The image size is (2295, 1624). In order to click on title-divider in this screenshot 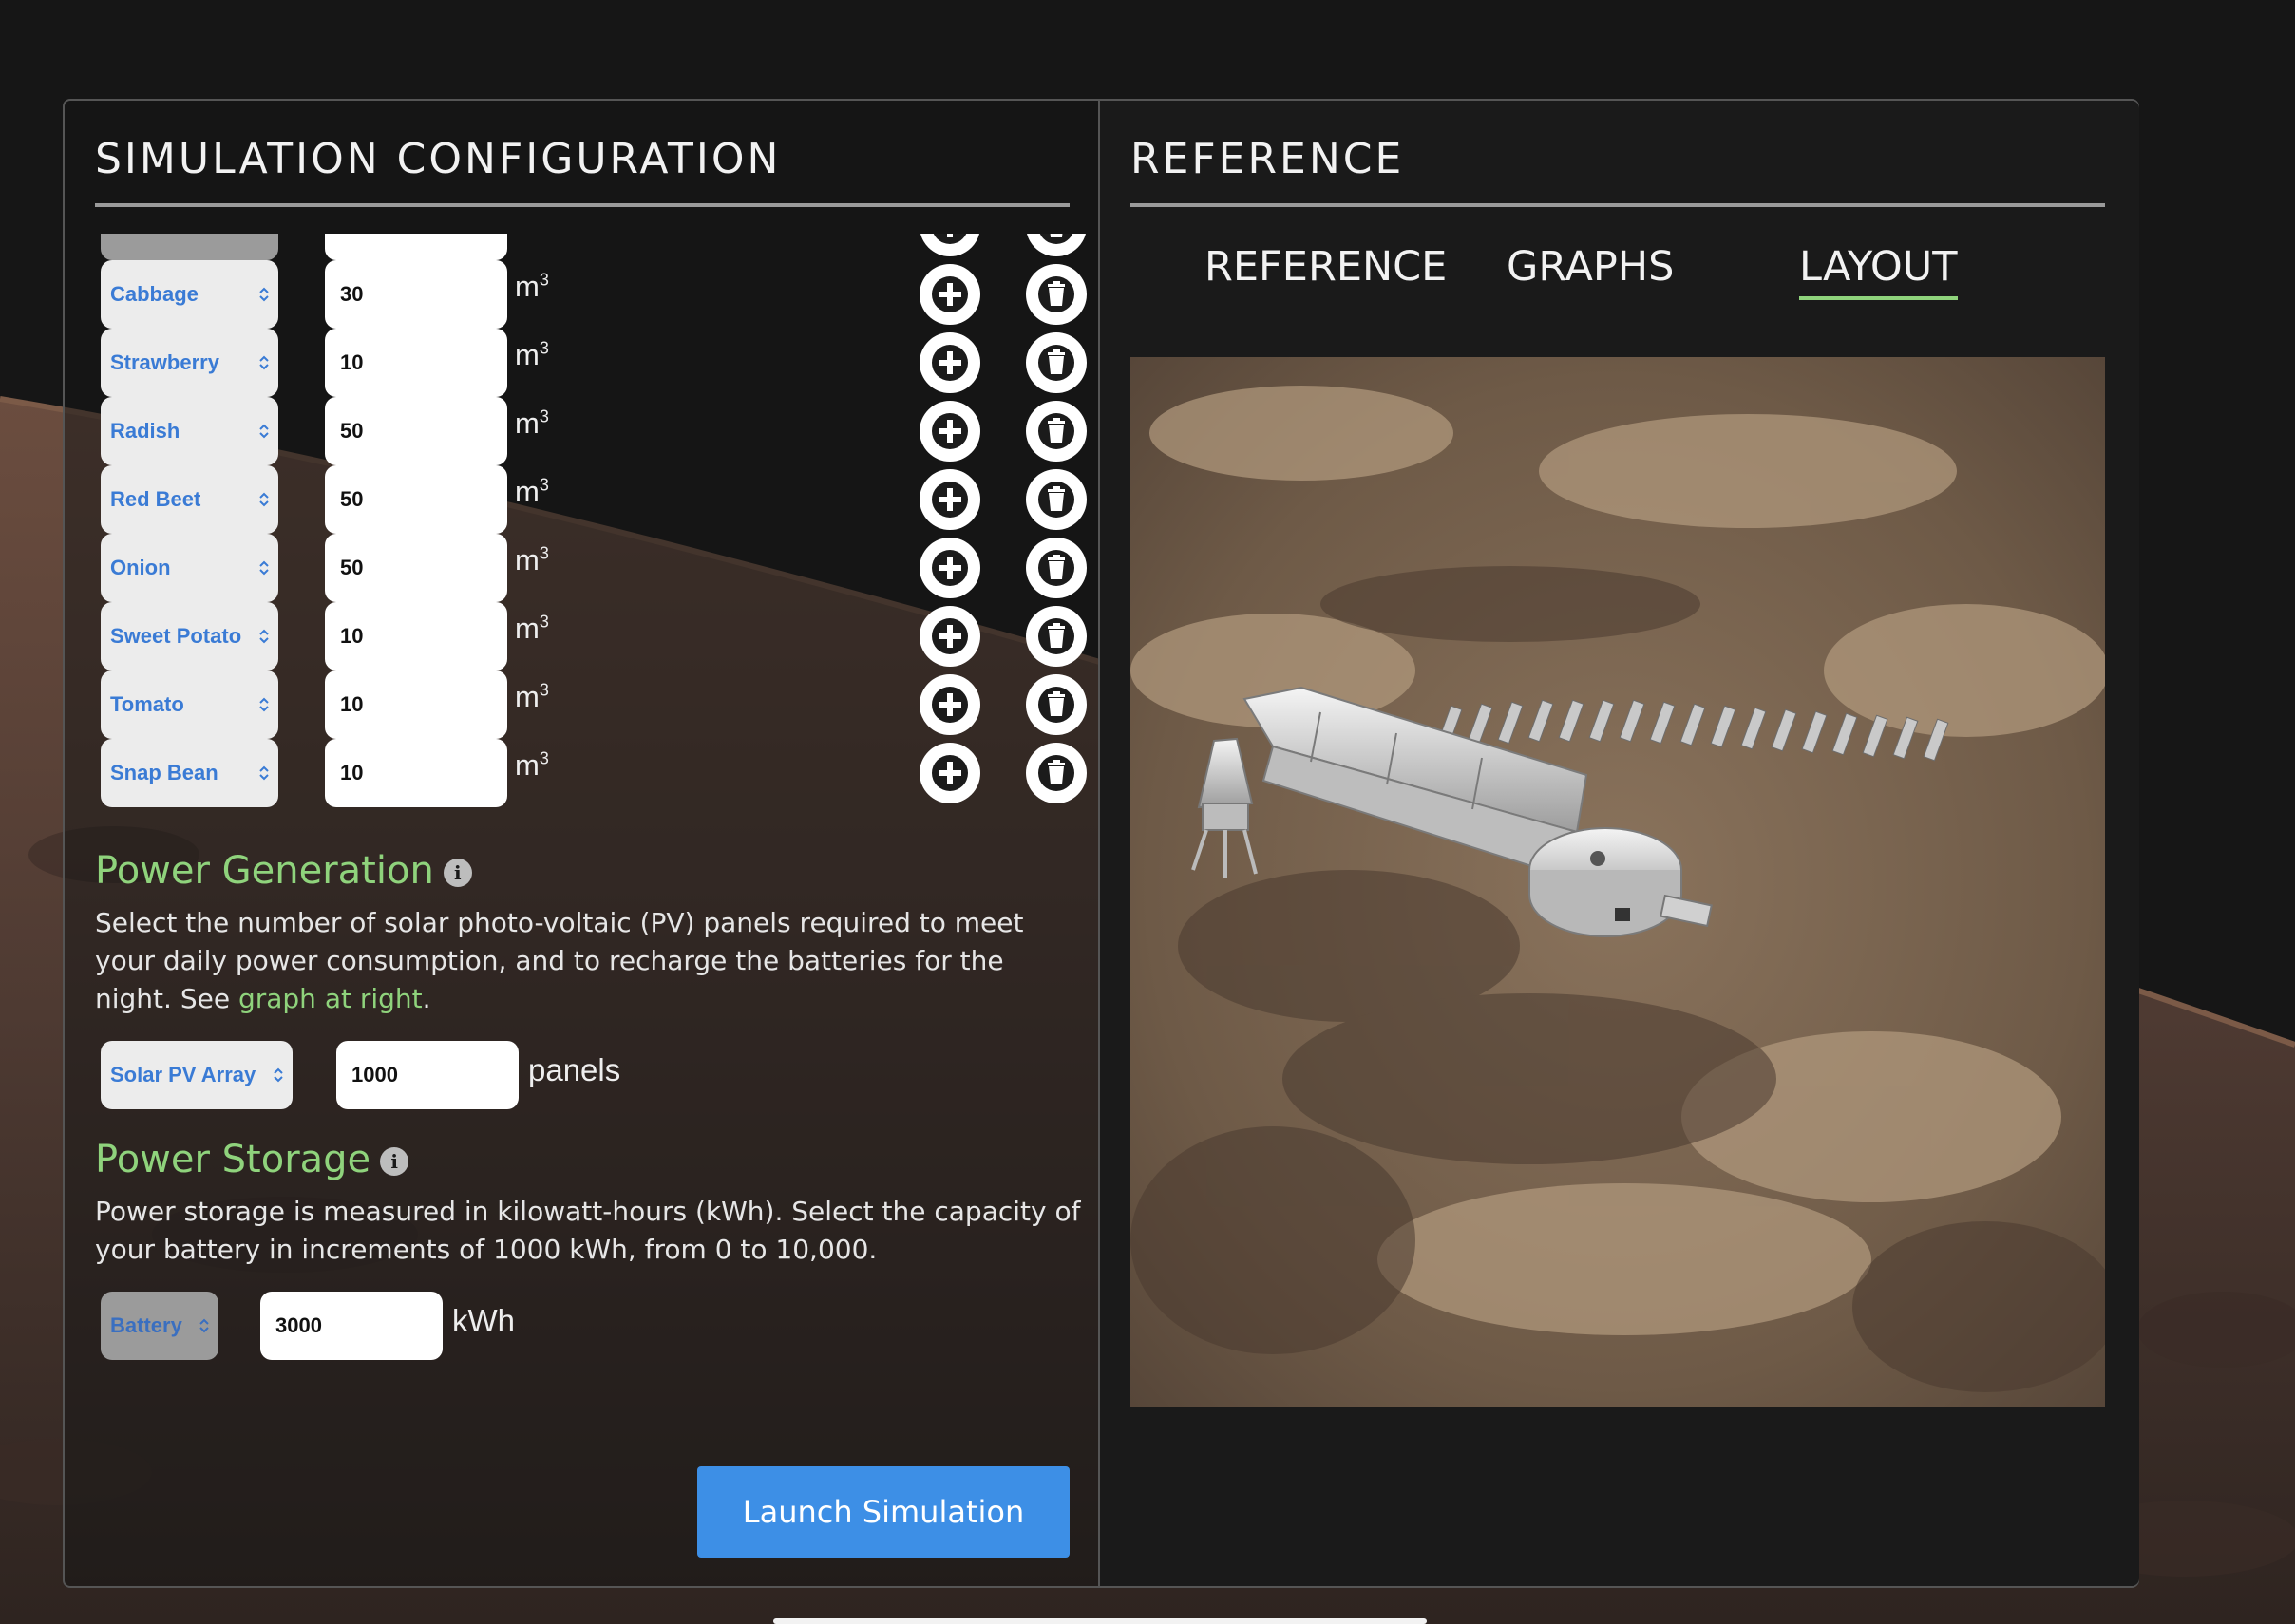, I will do `click(582, 205)`.